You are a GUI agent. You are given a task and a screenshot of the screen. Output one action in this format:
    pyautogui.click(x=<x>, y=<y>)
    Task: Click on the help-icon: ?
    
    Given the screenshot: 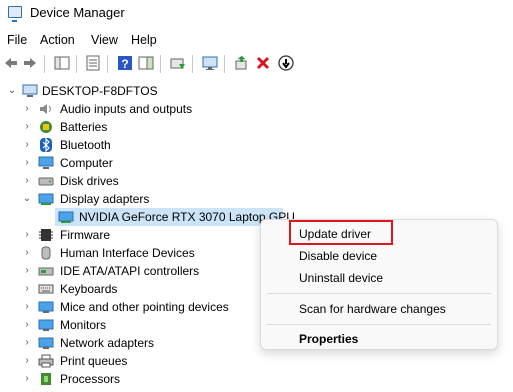 What is the action you would take?
    pyautogui.click(x=125, y=63)
    